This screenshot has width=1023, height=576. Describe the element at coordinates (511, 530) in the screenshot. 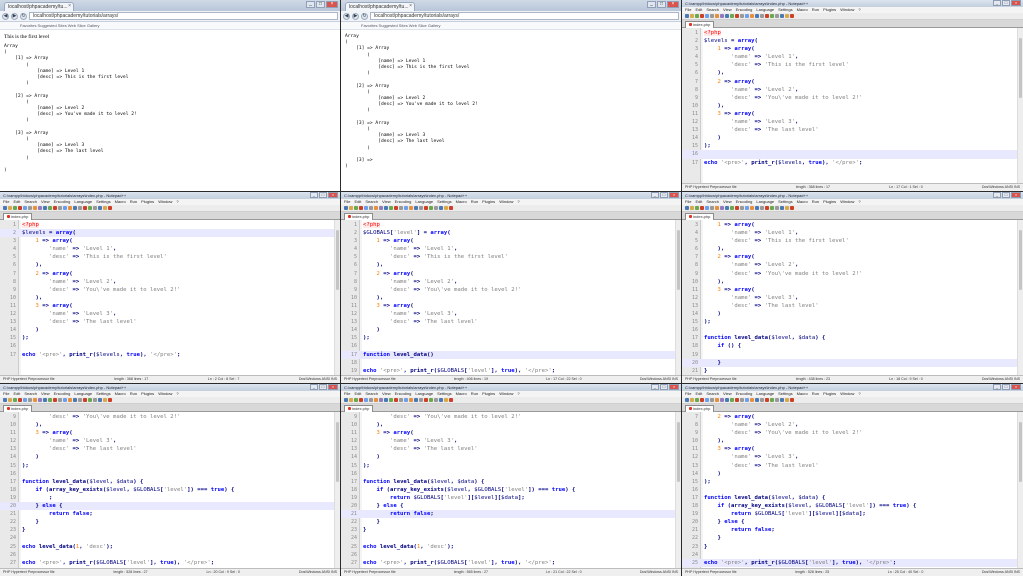

I see `code-line: 23}` at that location.